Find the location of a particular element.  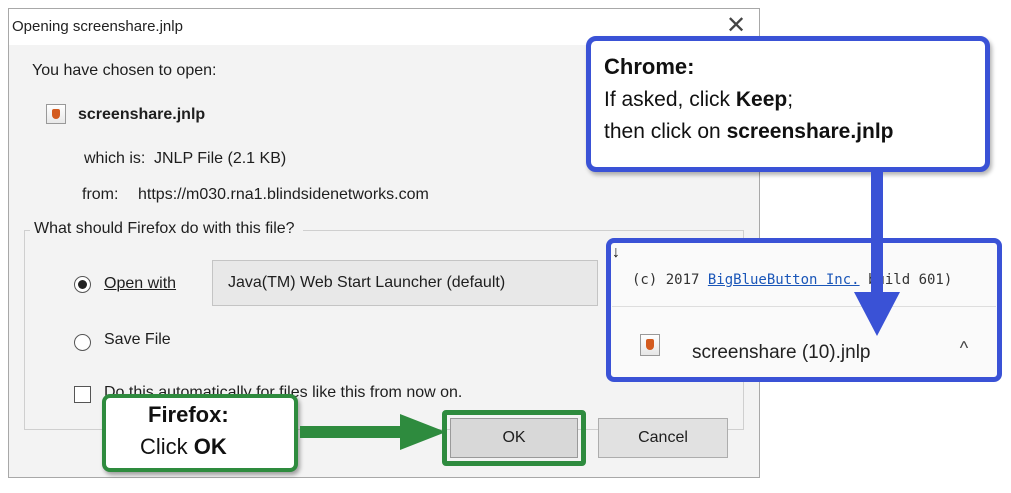

arrow-down-icon is located at coordinates (877, 253).